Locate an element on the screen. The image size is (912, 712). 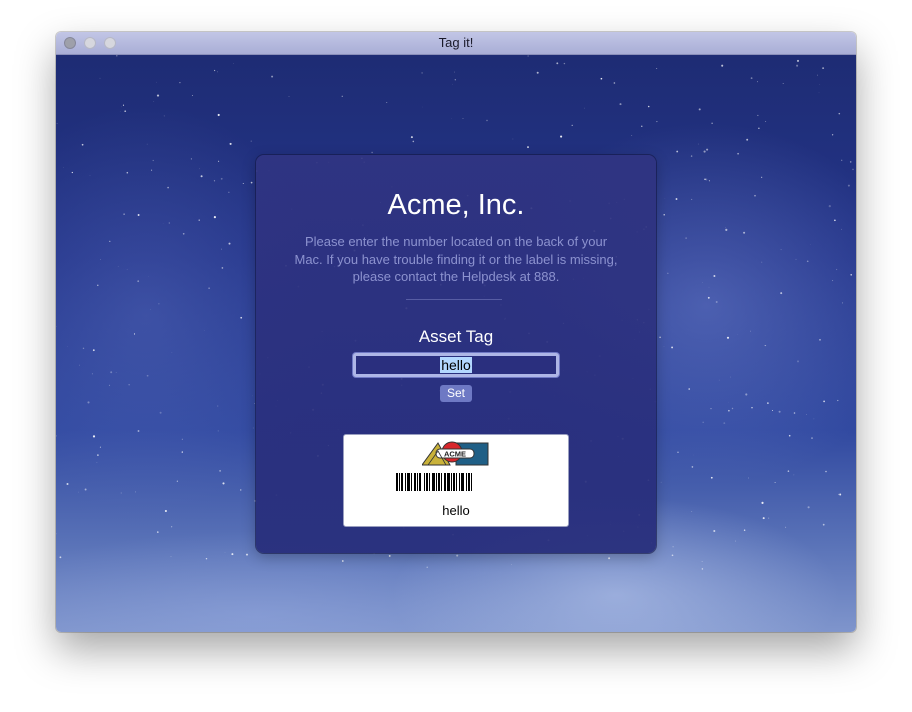
asset-tag-input: hello is located at coordinates (456, 365).